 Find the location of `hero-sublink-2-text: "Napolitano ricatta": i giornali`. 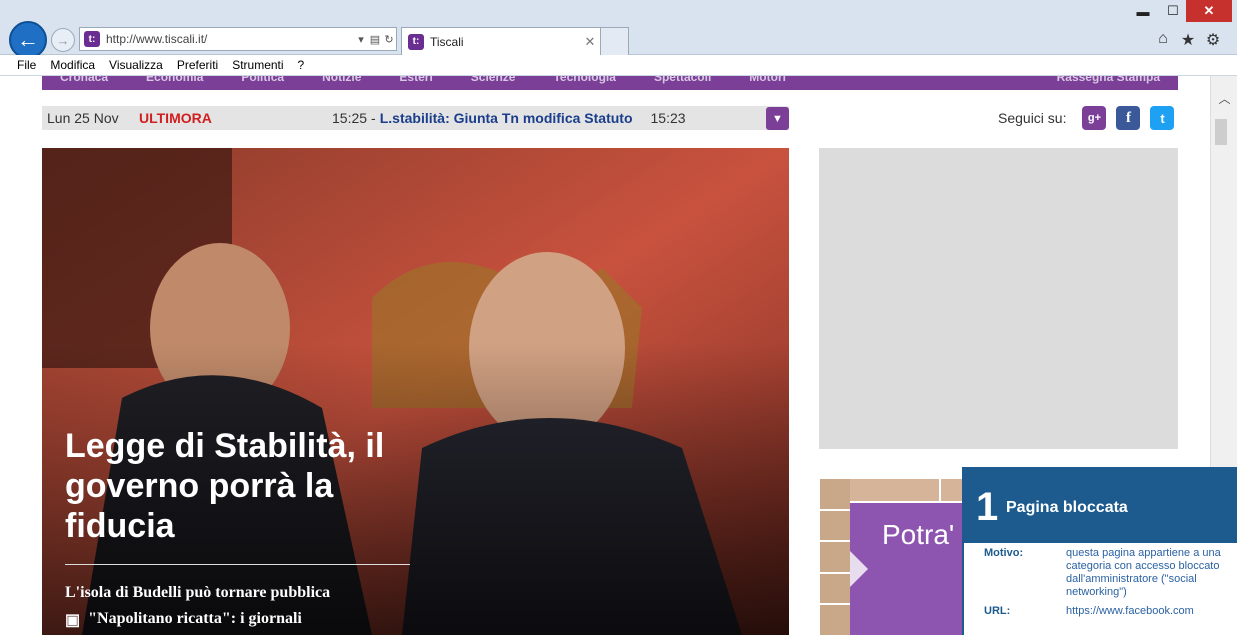

hero-sublink-2-text: "Napolitano ricatta": i giornali is located at coordinates (195, 618).